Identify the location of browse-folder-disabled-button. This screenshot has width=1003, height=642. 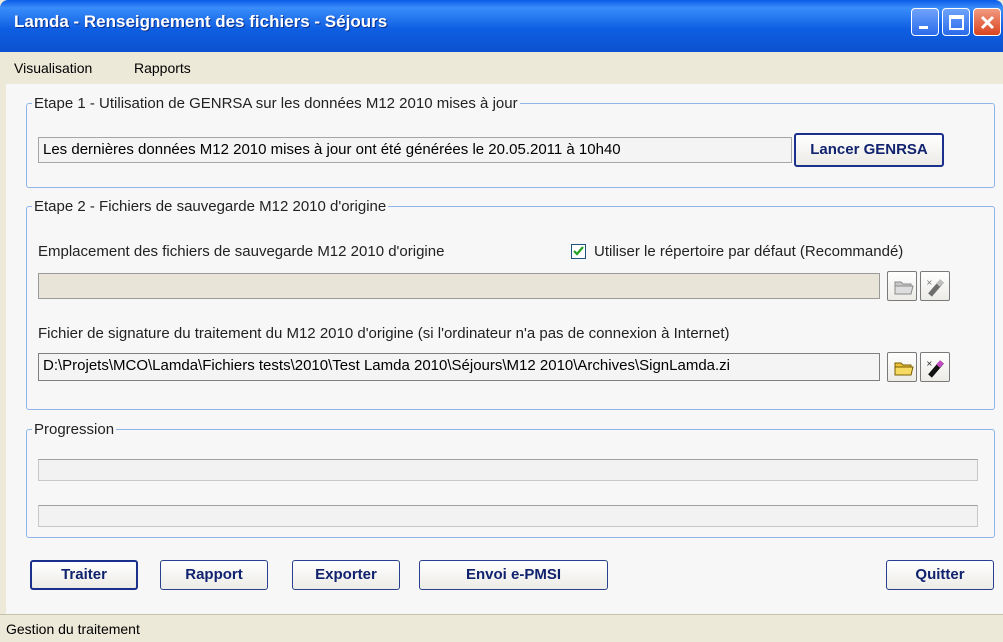
(902, 286).